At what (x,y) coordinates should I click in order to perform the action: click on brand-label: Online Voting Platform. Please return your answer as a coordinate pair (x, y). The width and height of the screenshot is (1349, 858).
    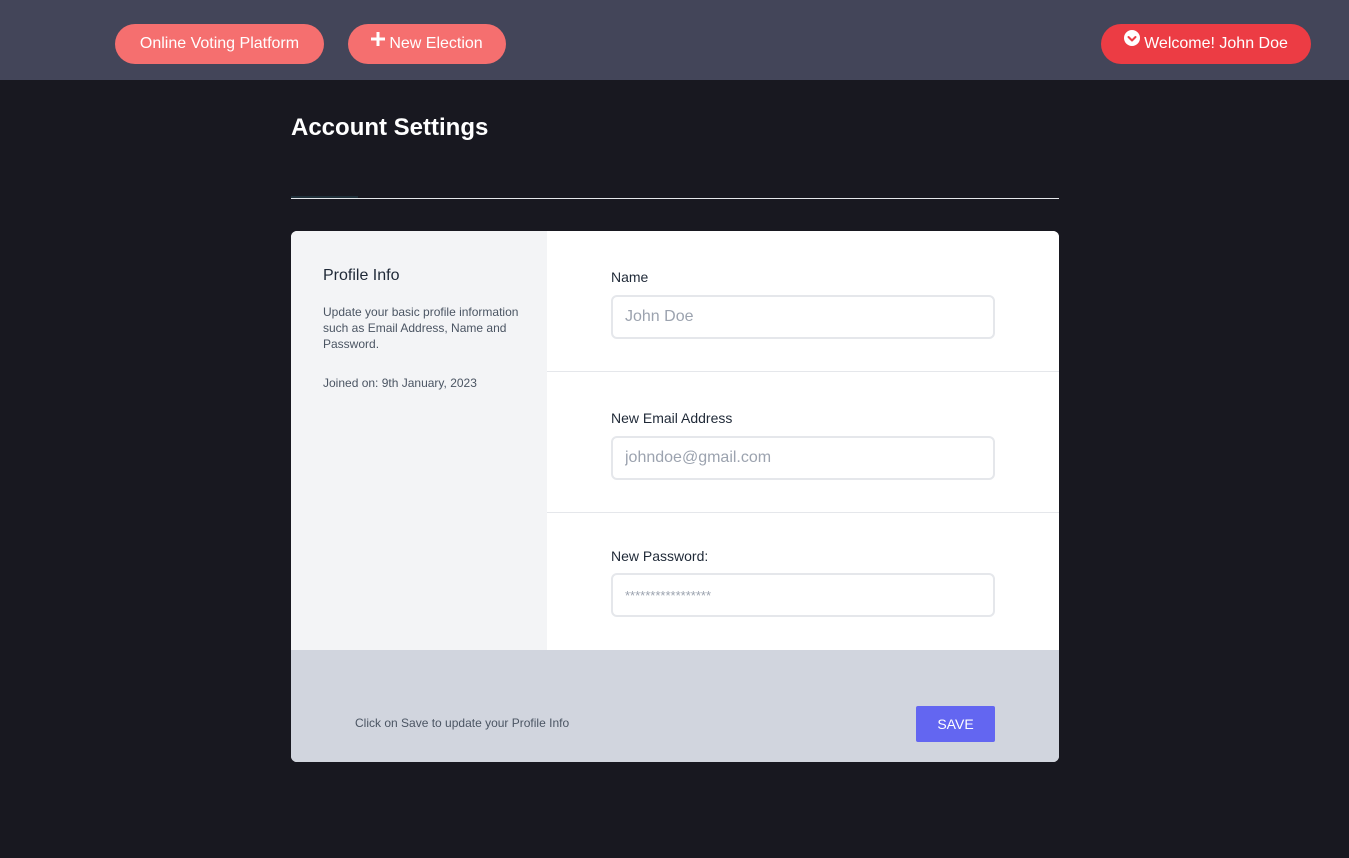
    Looking at the image, I should click on (219, 43).